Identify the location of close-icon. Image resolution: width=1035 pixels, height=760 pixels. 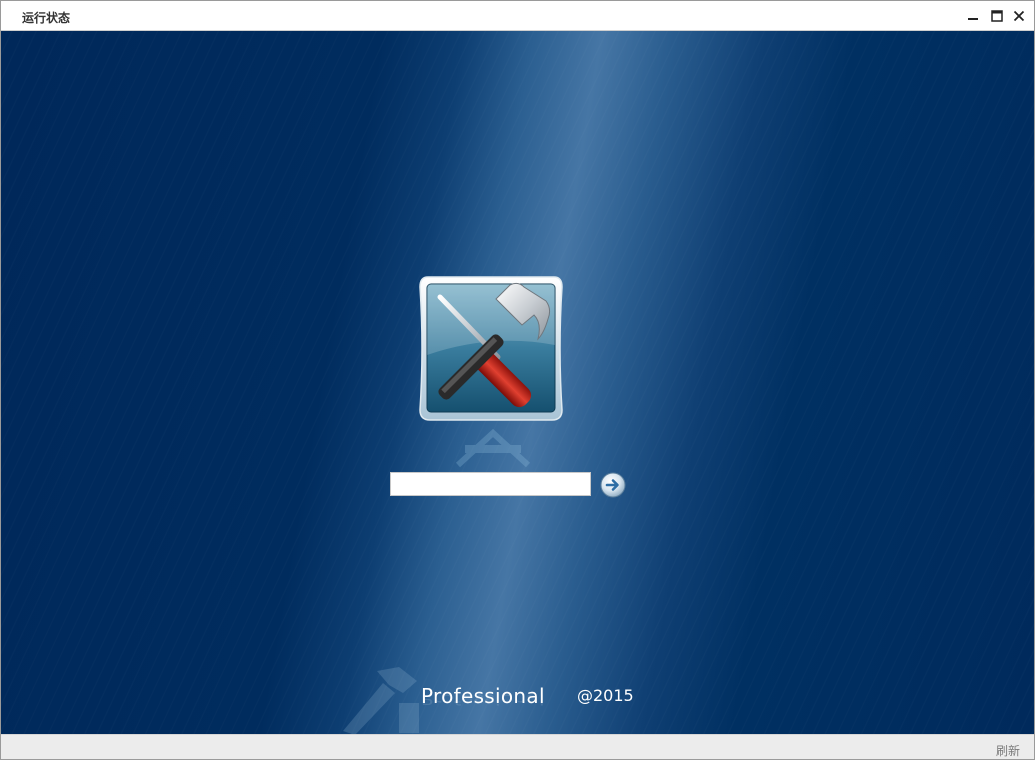
(1019, 16).